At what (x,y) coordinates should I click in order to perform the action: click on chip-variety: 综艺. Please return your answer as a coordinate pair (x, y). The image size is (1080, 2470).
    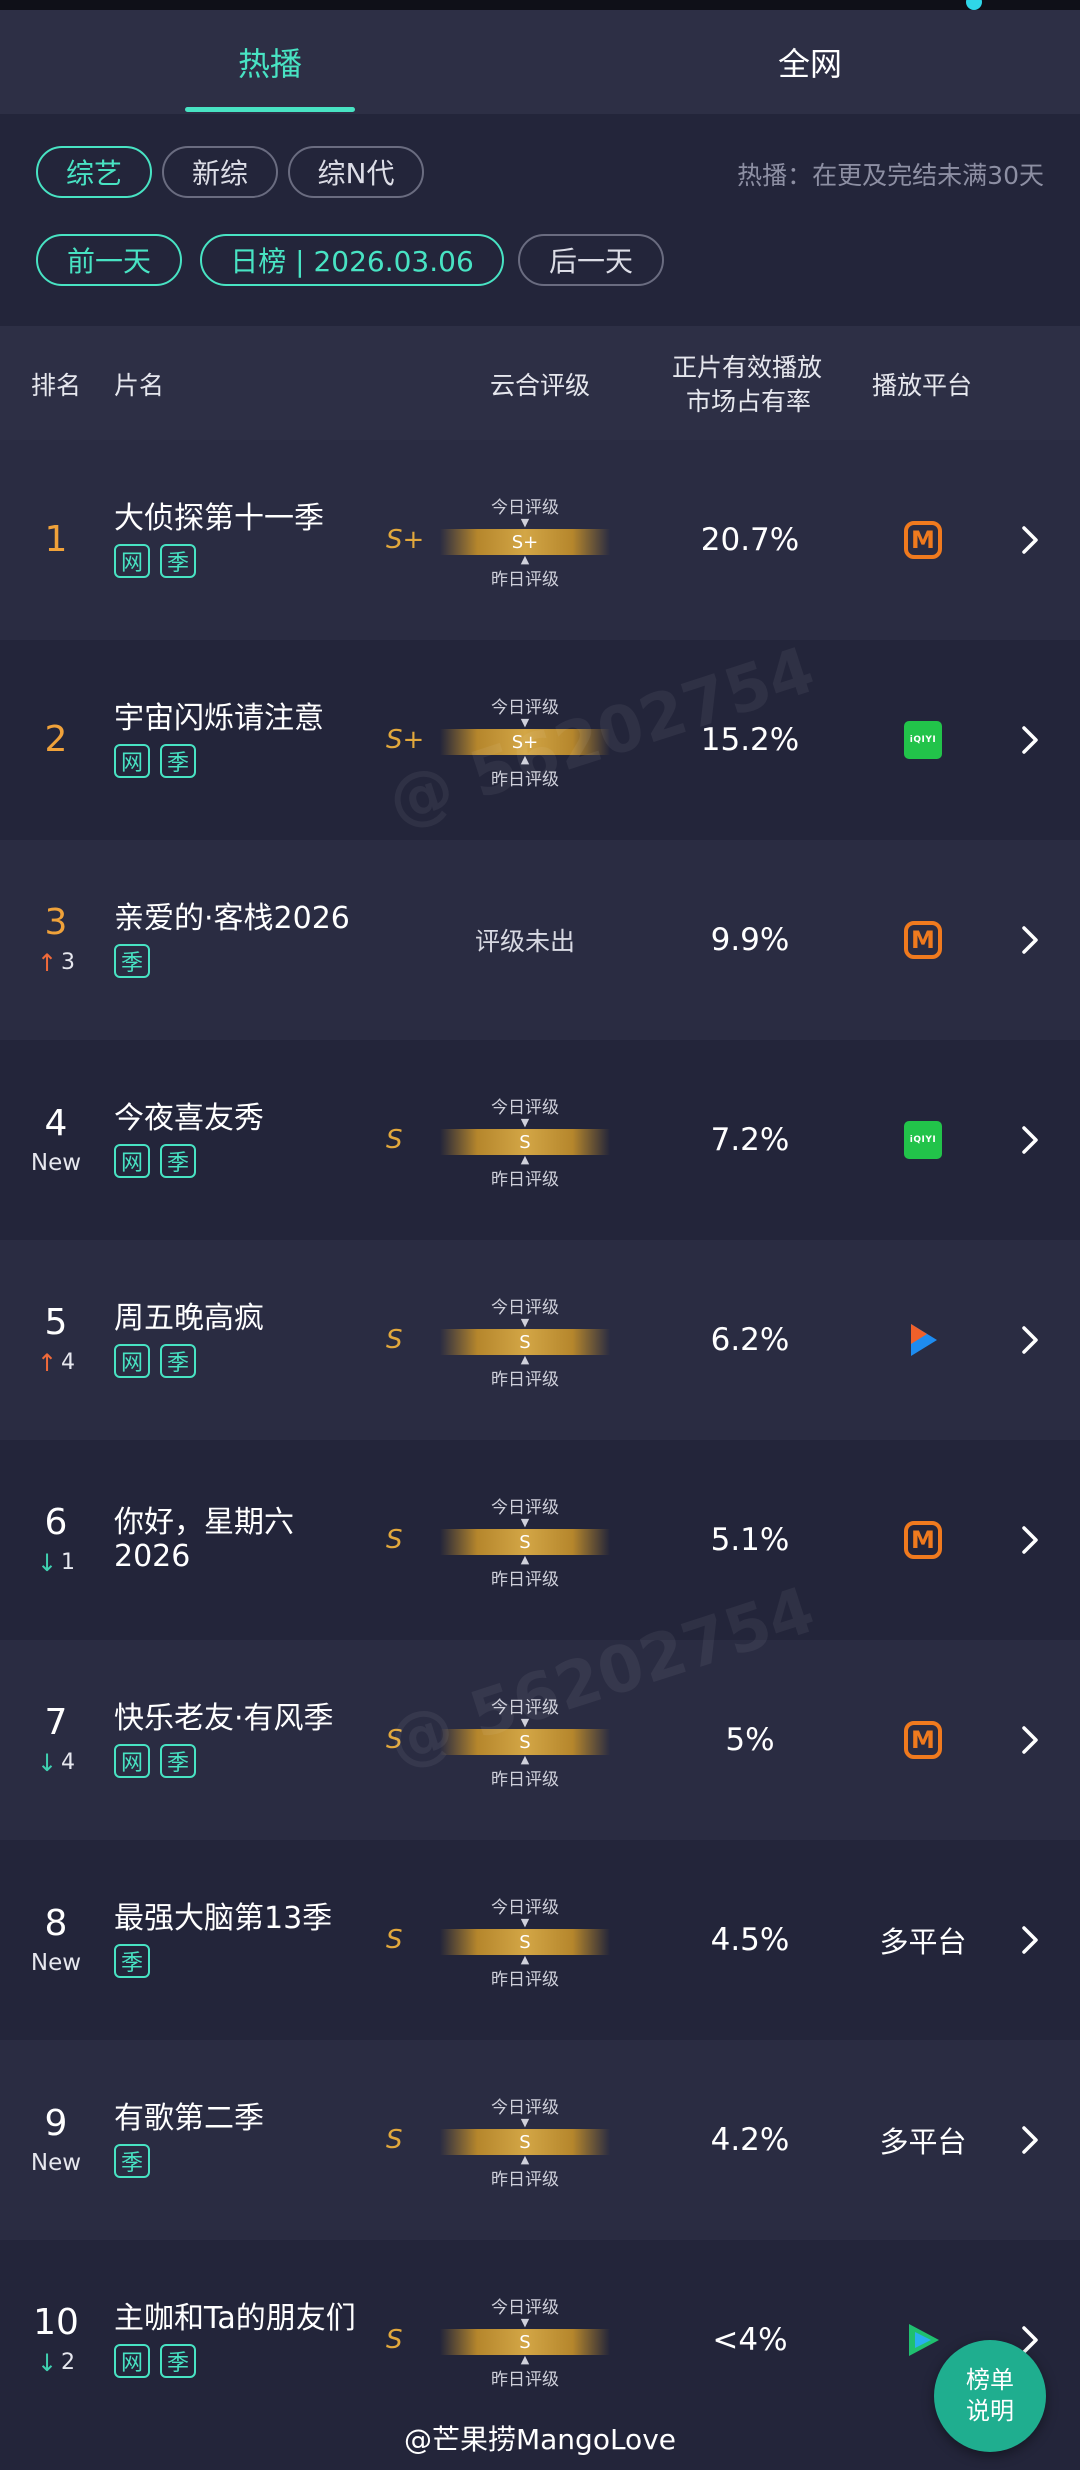
    Looking at the image, I should click on (94, 172).